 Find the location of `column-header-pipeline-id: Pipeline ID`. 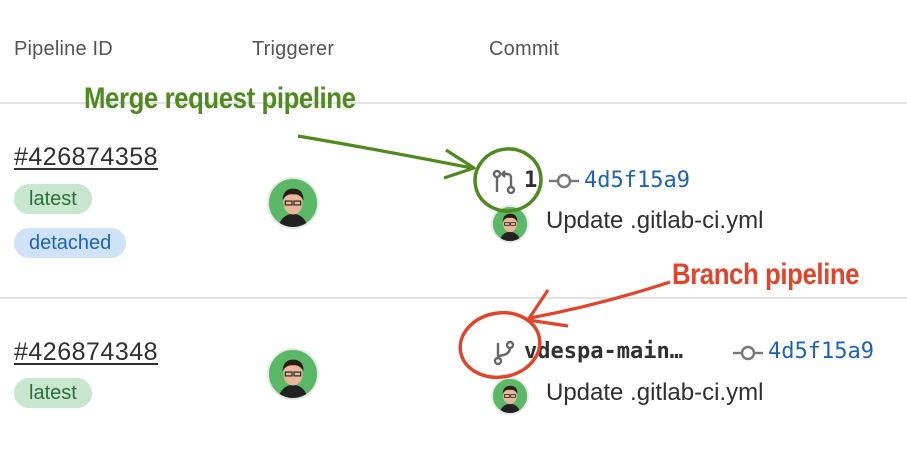

column-header-pipeline-id: Pipeline ID is located at coordinates (63, 49).